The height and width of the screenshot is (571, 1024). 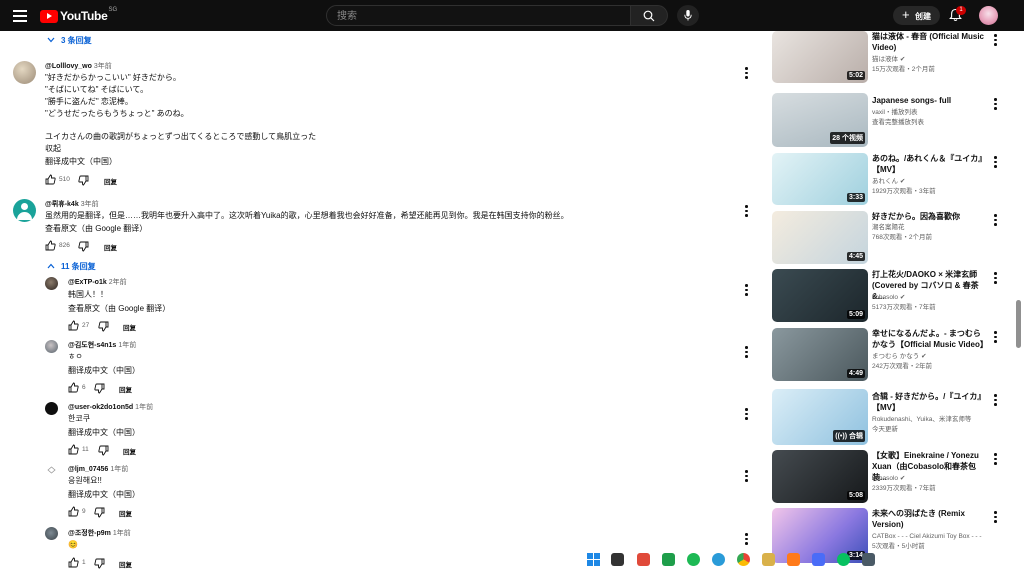 What do you see at coordinates (180, 149) in the screenshot?
I see `collapse-link: 収起` at bounding box center [180, 149].